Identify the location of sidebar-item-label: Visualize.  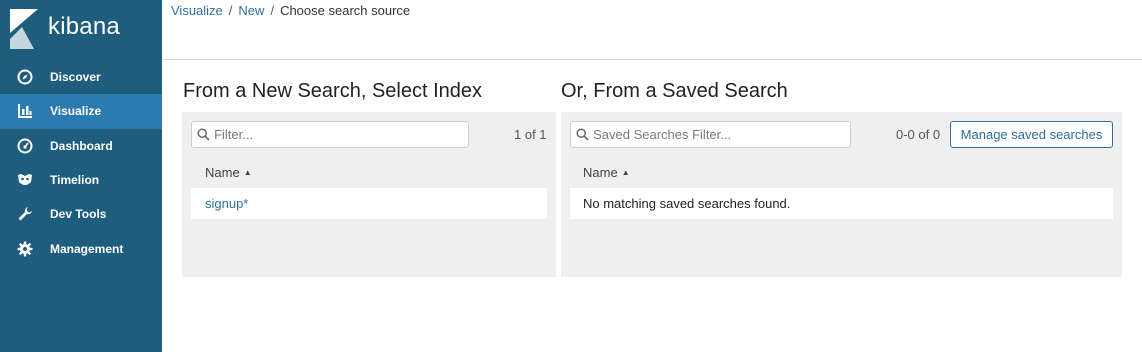
(76, 111).